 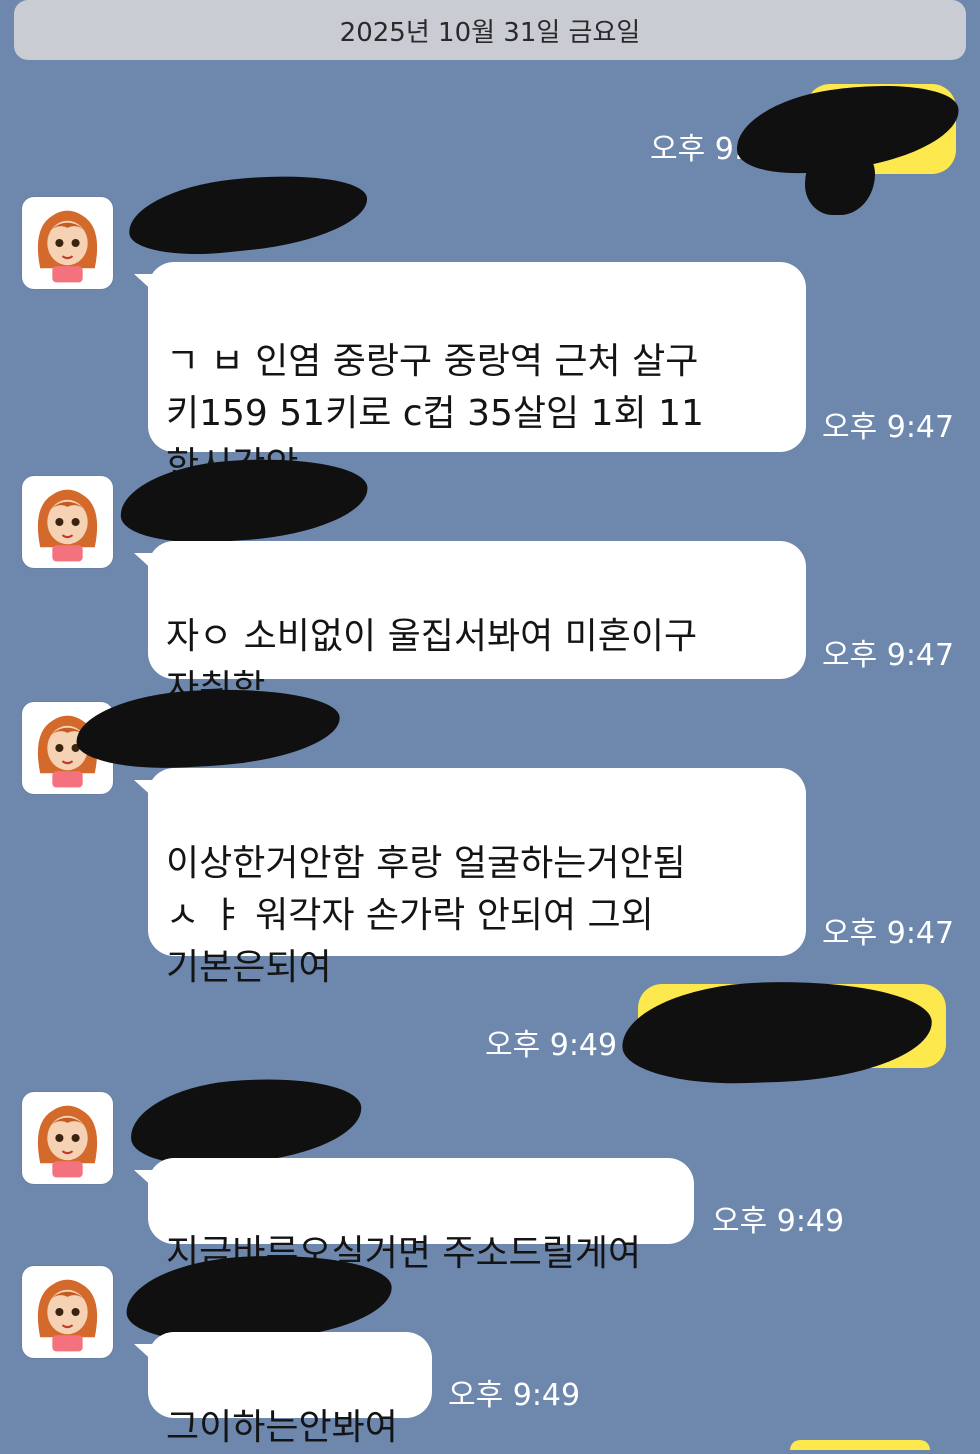 What do you see at coordinates (860, 1445) in the screenshot?
I see `sent-bubble-partial` at bounding box center [860, 1445].